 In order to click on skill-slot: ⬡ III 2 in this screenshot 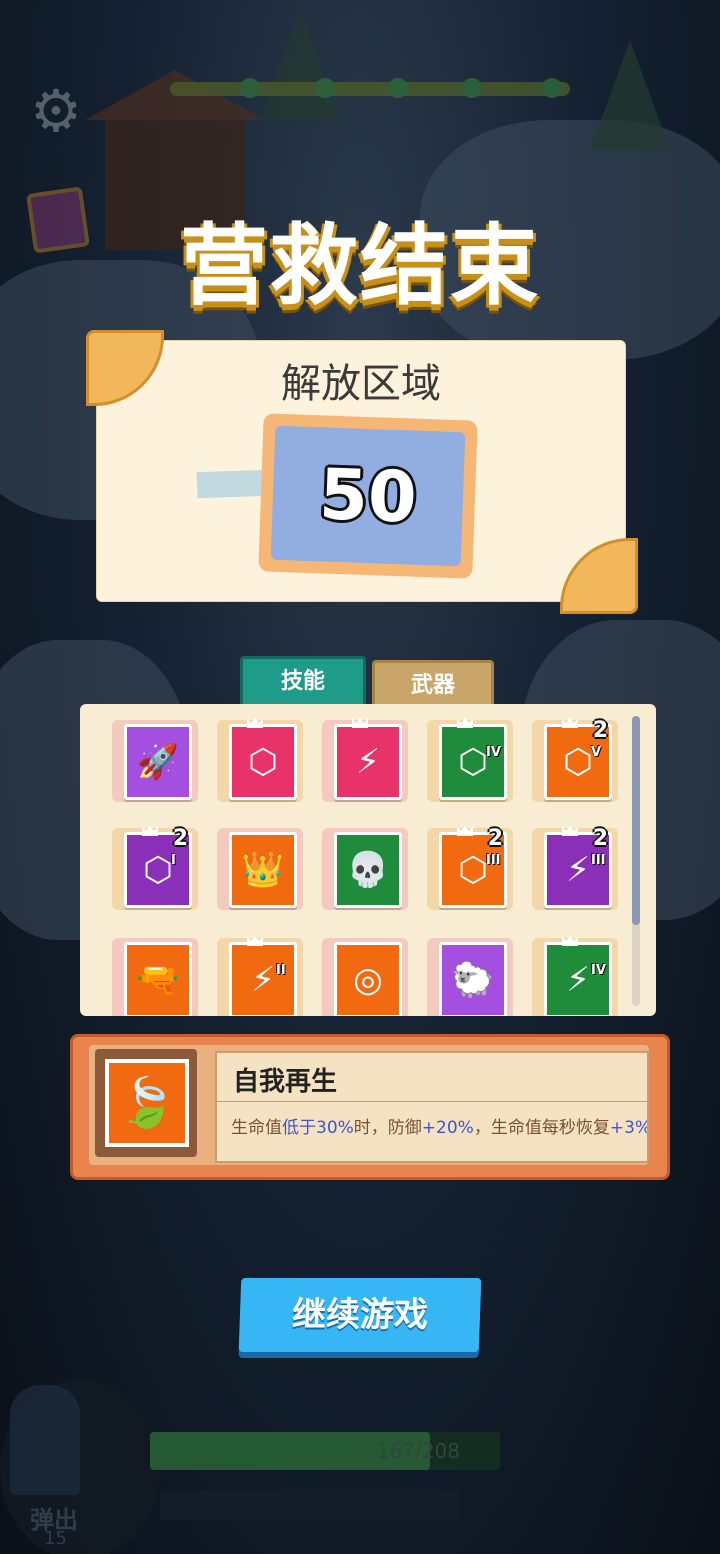, I will do `click(470, 868)`.